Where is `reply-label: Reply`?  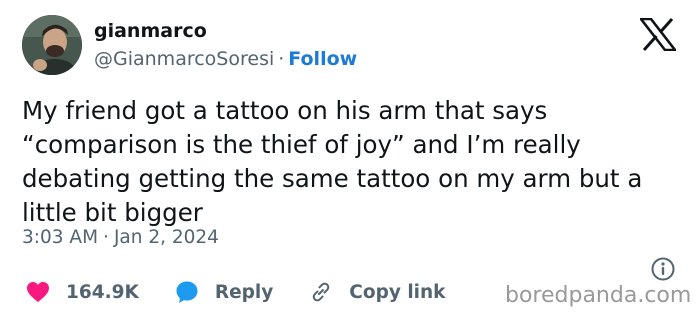
reply-label: Reply is located at coordinates (244, 292).